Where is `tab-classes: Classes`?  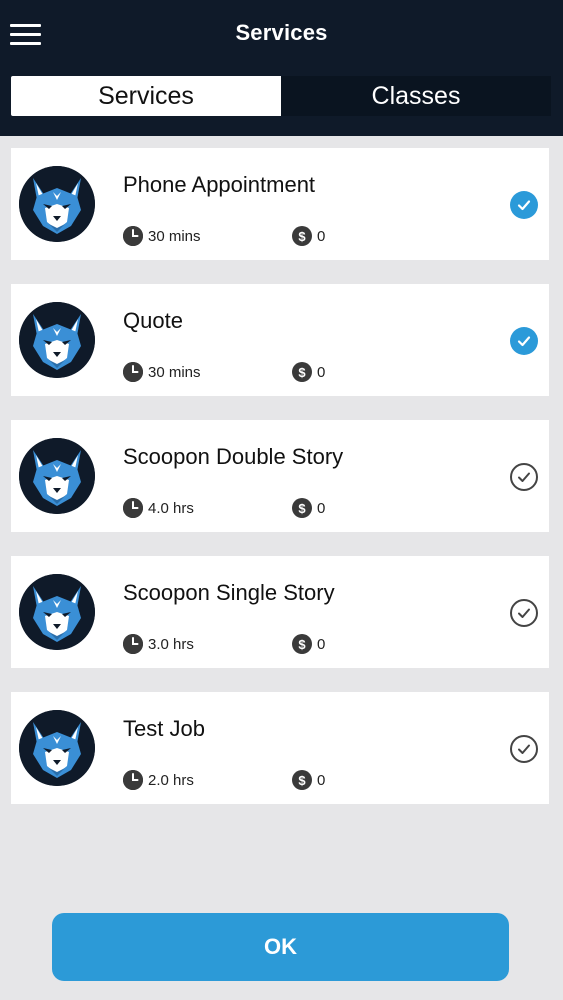 tab-classes: Classes is located at coordinates (416, 96).